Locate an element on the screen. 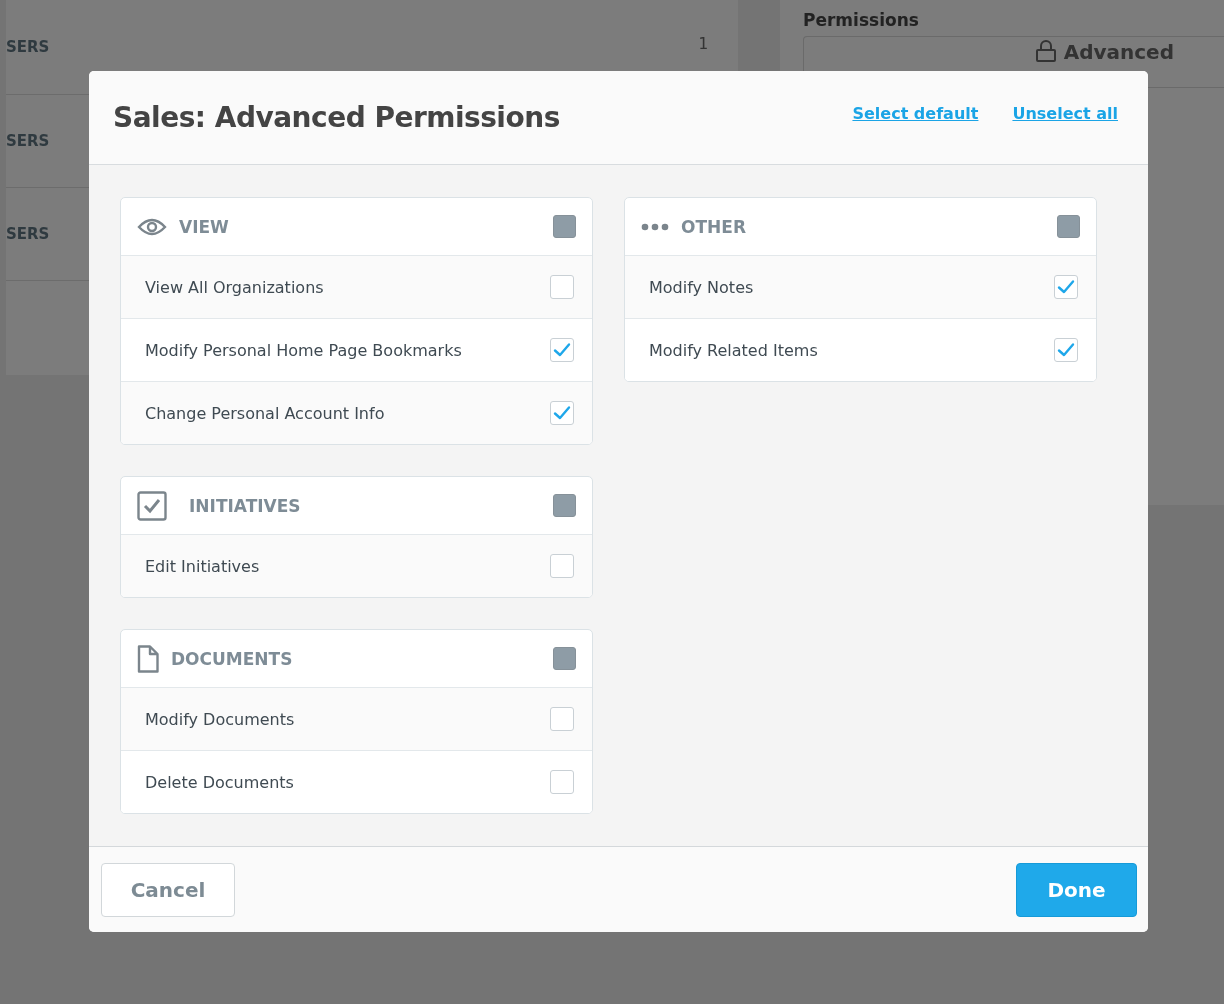 The width and height of the screenshot is (1224, 1004). permission-label: Delete Documents is located at coordinates (220, 782).